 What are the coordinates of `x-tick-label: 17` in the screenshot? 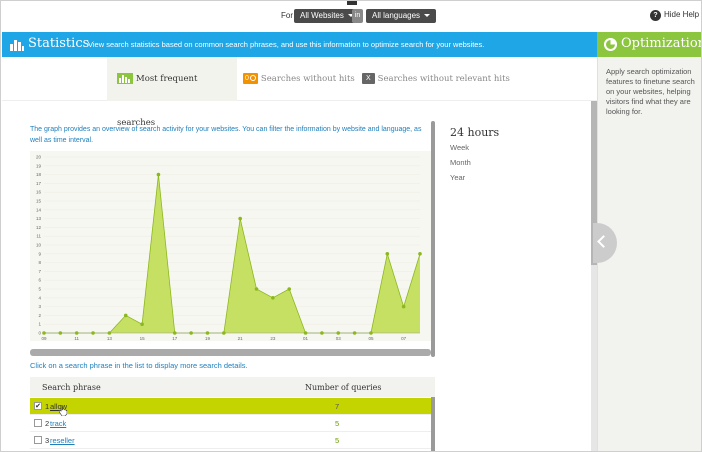 It's located at (175, 338).